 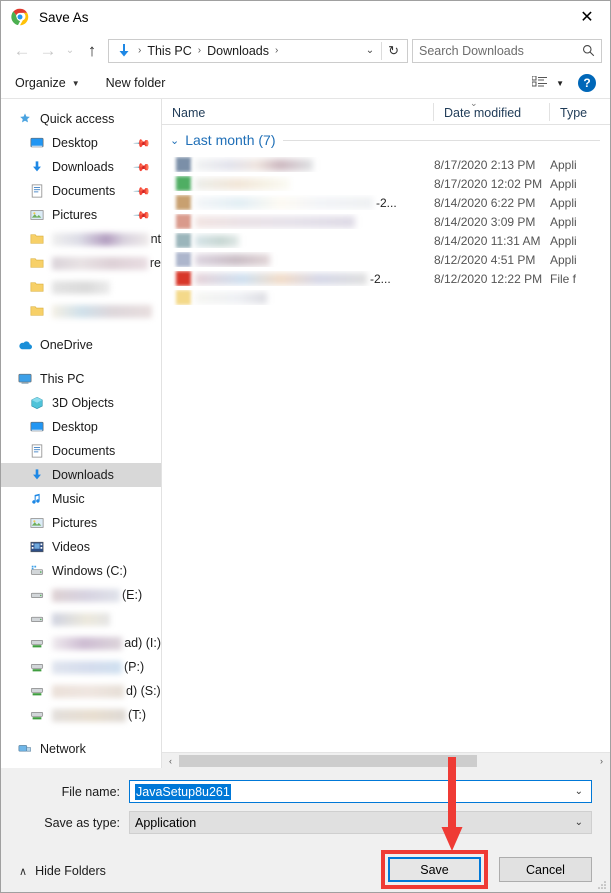 I want to click on sidebar-item-blurred-drive: (E:), so click(x=81, y=595).